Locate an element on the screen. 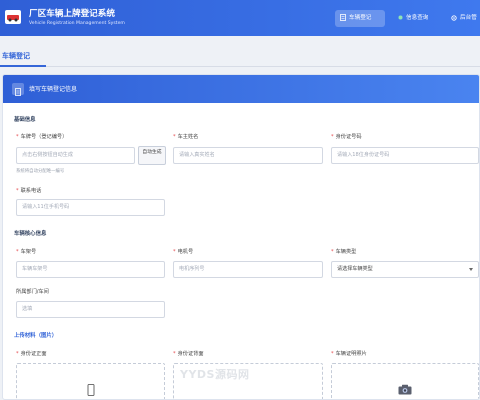 This screenshot has width=480, height=400. phone-label: * 联系电话 is located at coordinates (28, 190).